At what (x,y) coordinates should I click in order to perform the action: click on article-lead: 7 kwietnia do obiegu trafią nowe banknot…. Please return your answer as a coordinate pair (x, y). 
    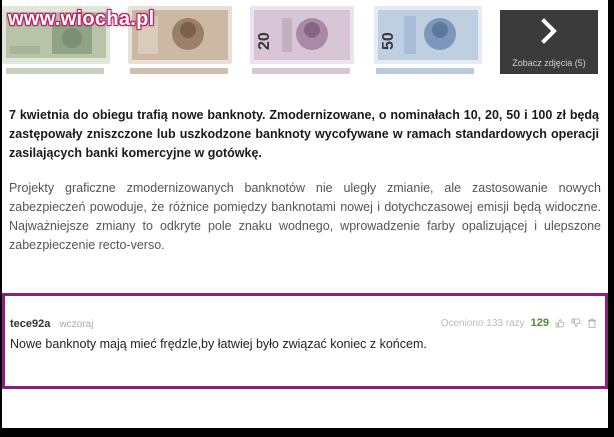
    Looking at the image, I should click on (304, 134).